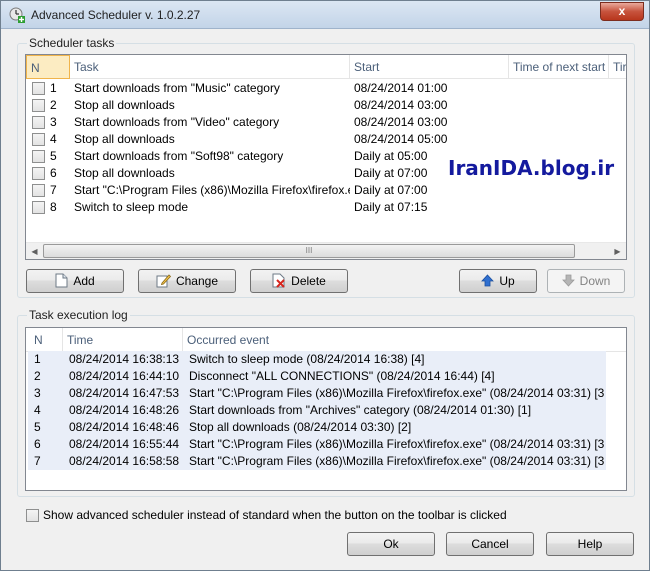 Image resolution: width=650 pixels, height=571 pixels. Describe the element at coordinates (53, 139) in the screenshot. I see `task-number: 4` at that location.